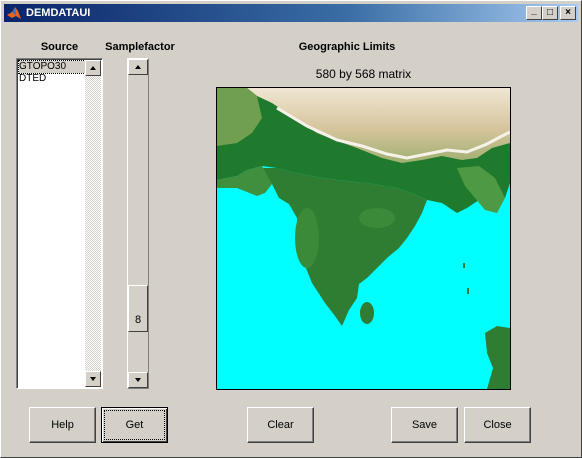 The width and height of the screenshot is (582, 458). Describe the element at coordinates (138, 308) in the screenshot. I see `slider-thumb: 8` at that location.